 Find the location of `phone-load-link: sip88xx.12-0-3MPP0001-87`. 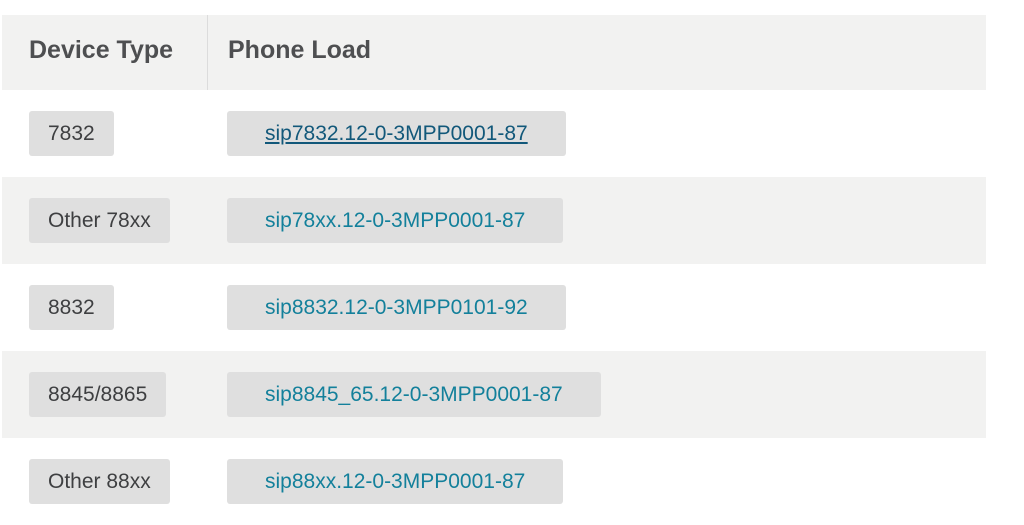

phone-load-link: sip88xx.12-0-3MPP0001-87 is located at coordinates (395, 481).